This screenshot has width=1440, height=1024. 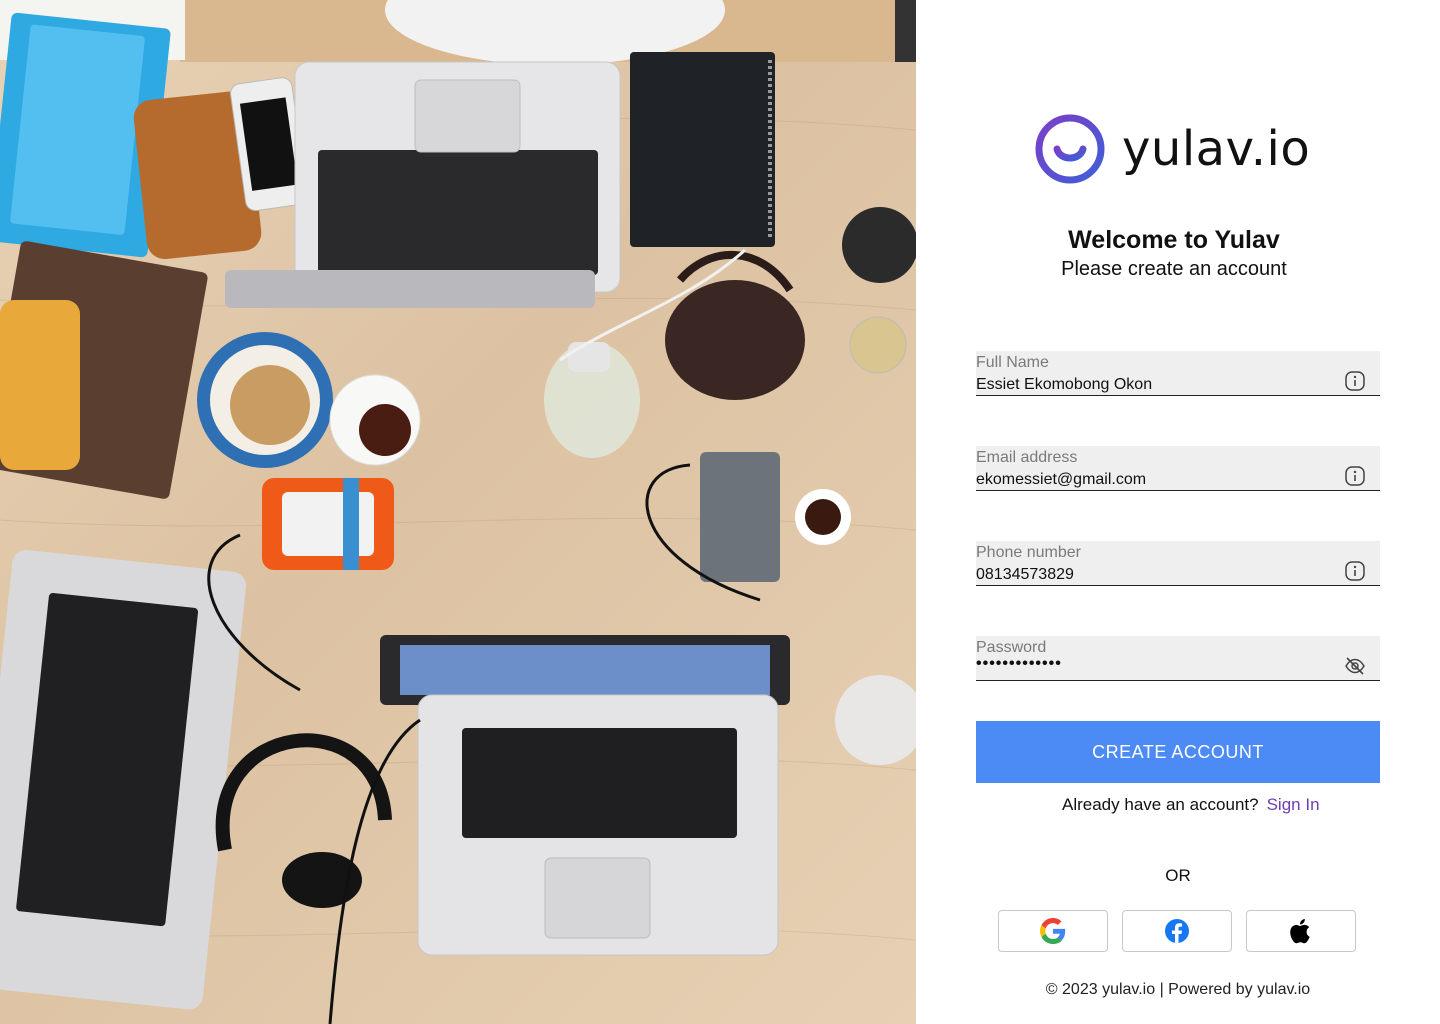 I want to click on or-divider: OR, so click(x=1178, y=875).